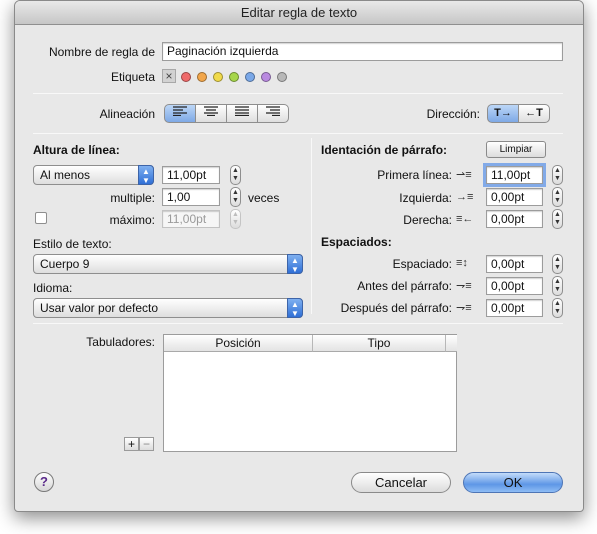 The image size is (597, 534). What do you see at coordinates (414, 175) in the screenshot?
I see `first-line-label: Primera línea:` at bounding box center [414, 175].